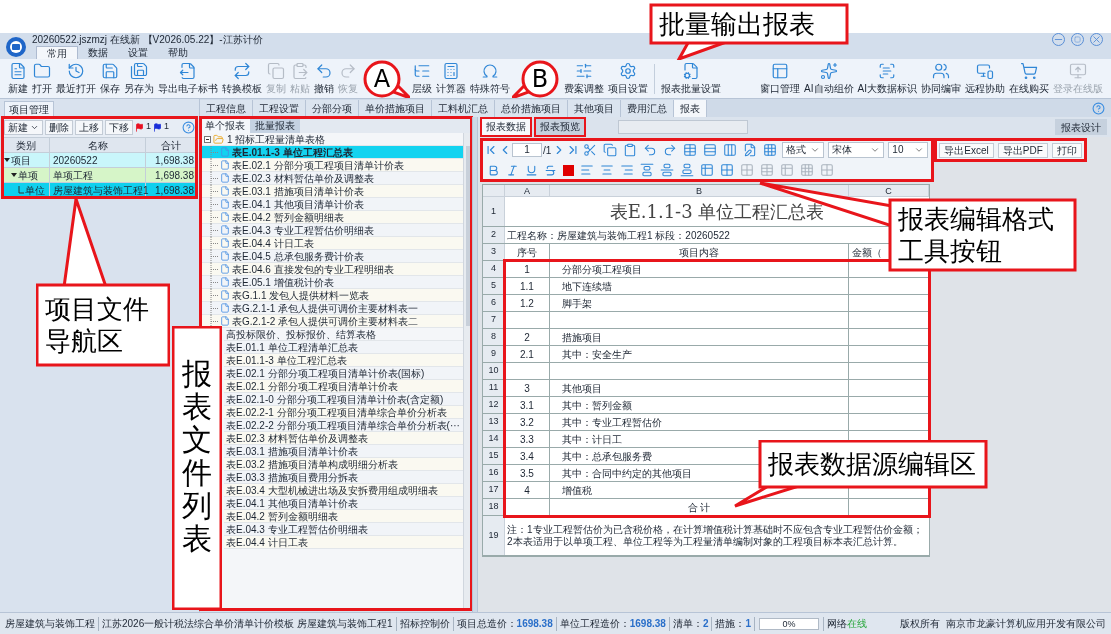  What do you see at coordinates (691, 78) in the screenshot?
I see `toolbar-button: 报表批量设置` at bounding box center [691, 78].